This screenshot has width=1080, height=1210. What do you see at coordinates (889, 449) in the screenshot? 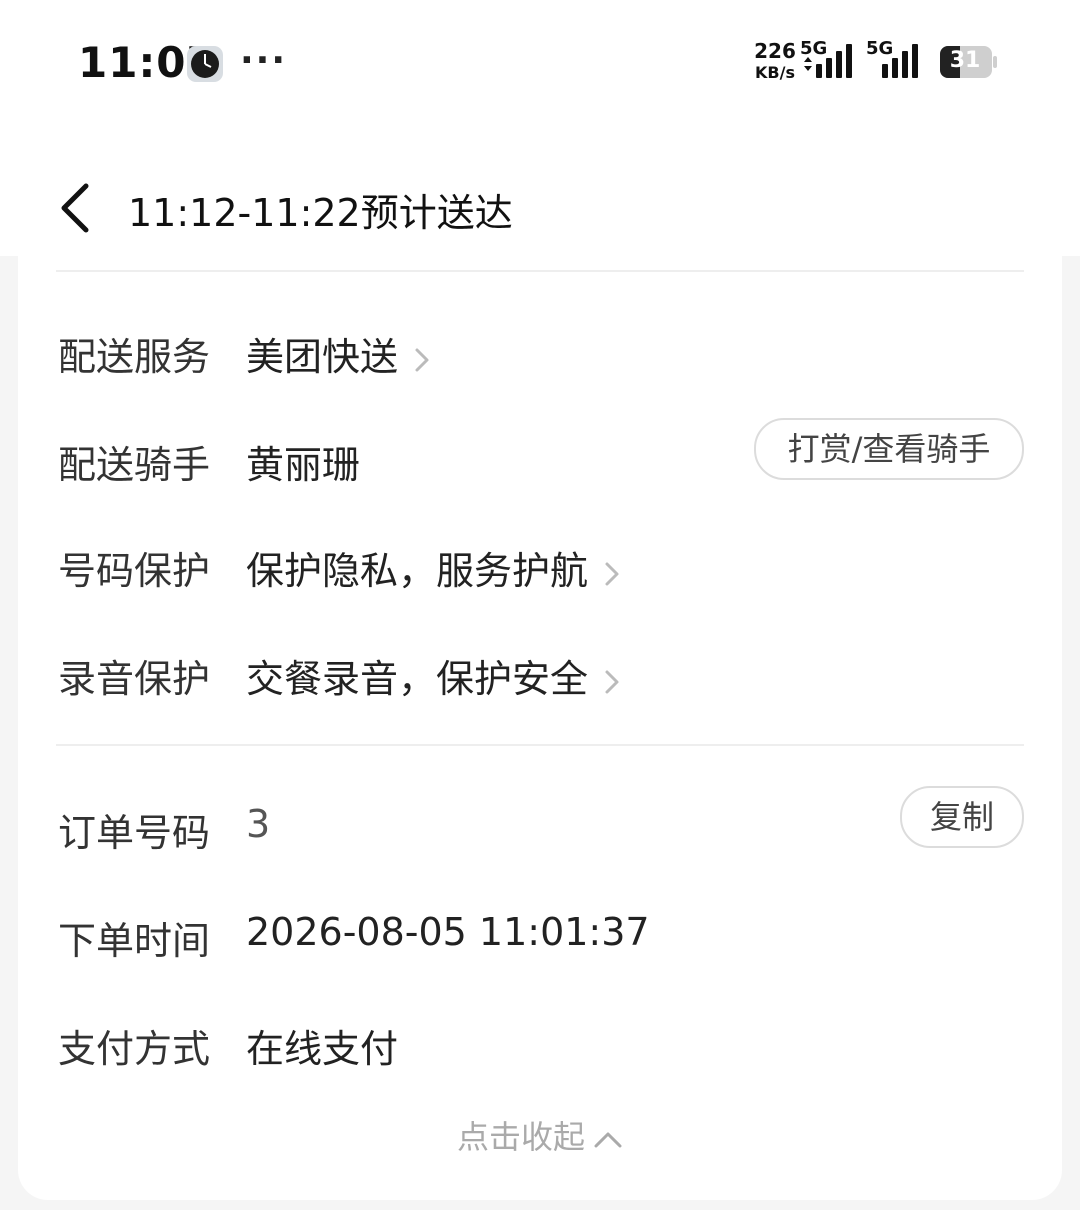
I see `tip-view-rider-button: 打赏/查看骑手` at bounding box center [889, 449].